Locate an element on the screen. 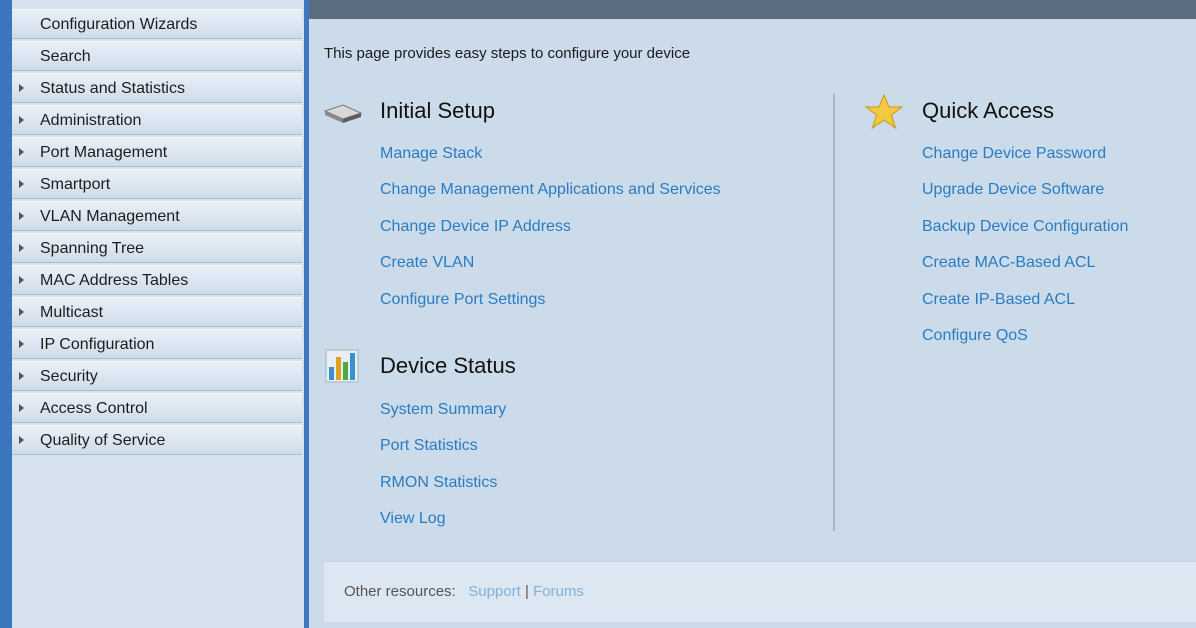 Image resolution: width=1196 pixels, height=628 pixels. sidebar-item-vlan-management: VLAN Management is located at coordinates (157, 216).